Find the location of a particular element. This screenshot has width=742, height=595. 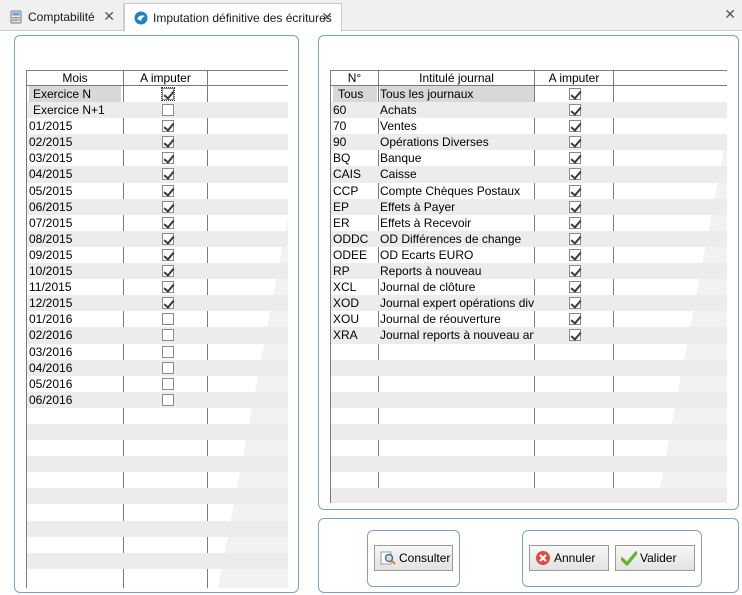

valider-button: Valider is located at coordinates (655, 558).